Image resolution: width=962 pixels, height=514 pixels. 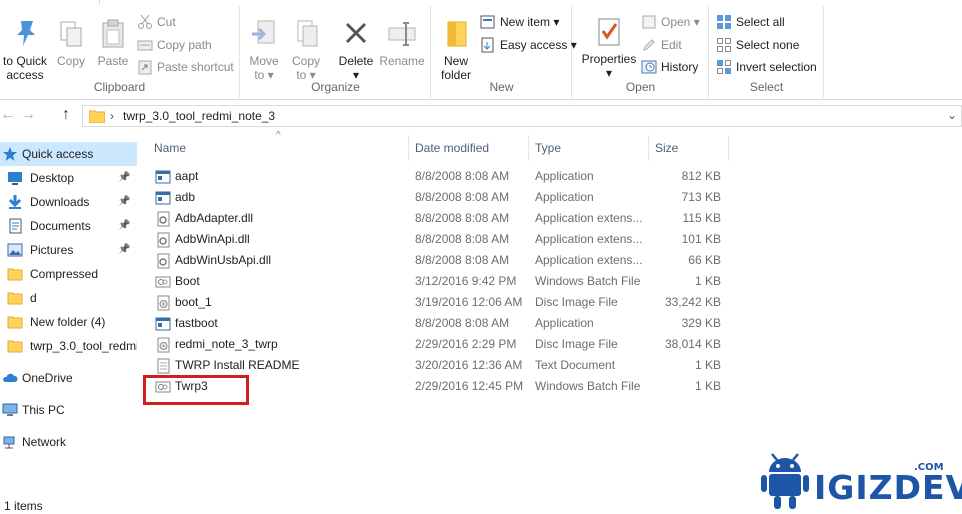 What do you see at coordinates (185, 67) in the screenshot?
I see `paste-shortcut-button: Paste shortcut` at bounding box center [185, 67].